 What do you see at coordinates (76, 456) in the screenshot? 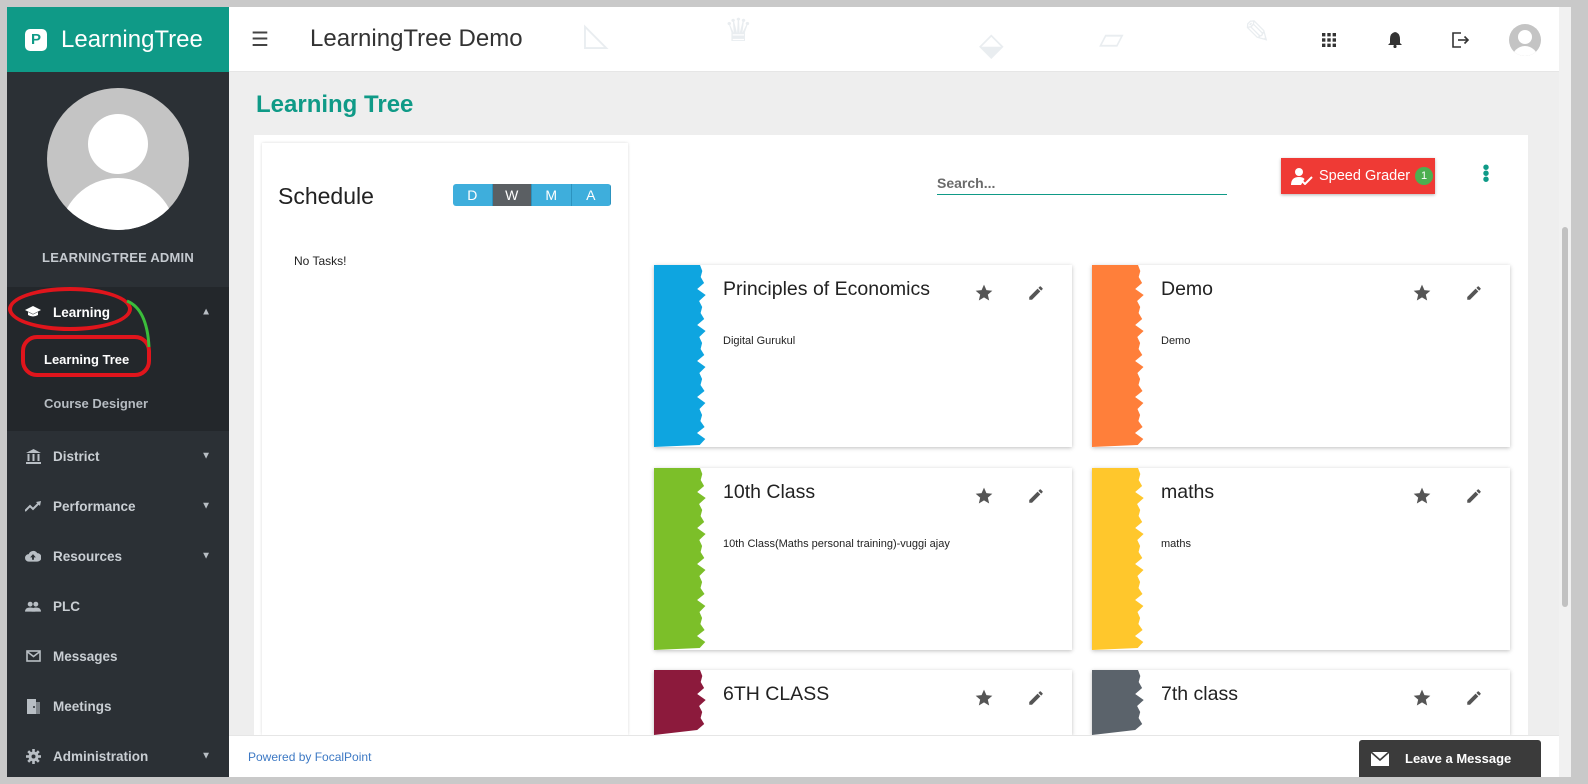
I see `sidebar-item-label: District` at bounding box center [76, 456].